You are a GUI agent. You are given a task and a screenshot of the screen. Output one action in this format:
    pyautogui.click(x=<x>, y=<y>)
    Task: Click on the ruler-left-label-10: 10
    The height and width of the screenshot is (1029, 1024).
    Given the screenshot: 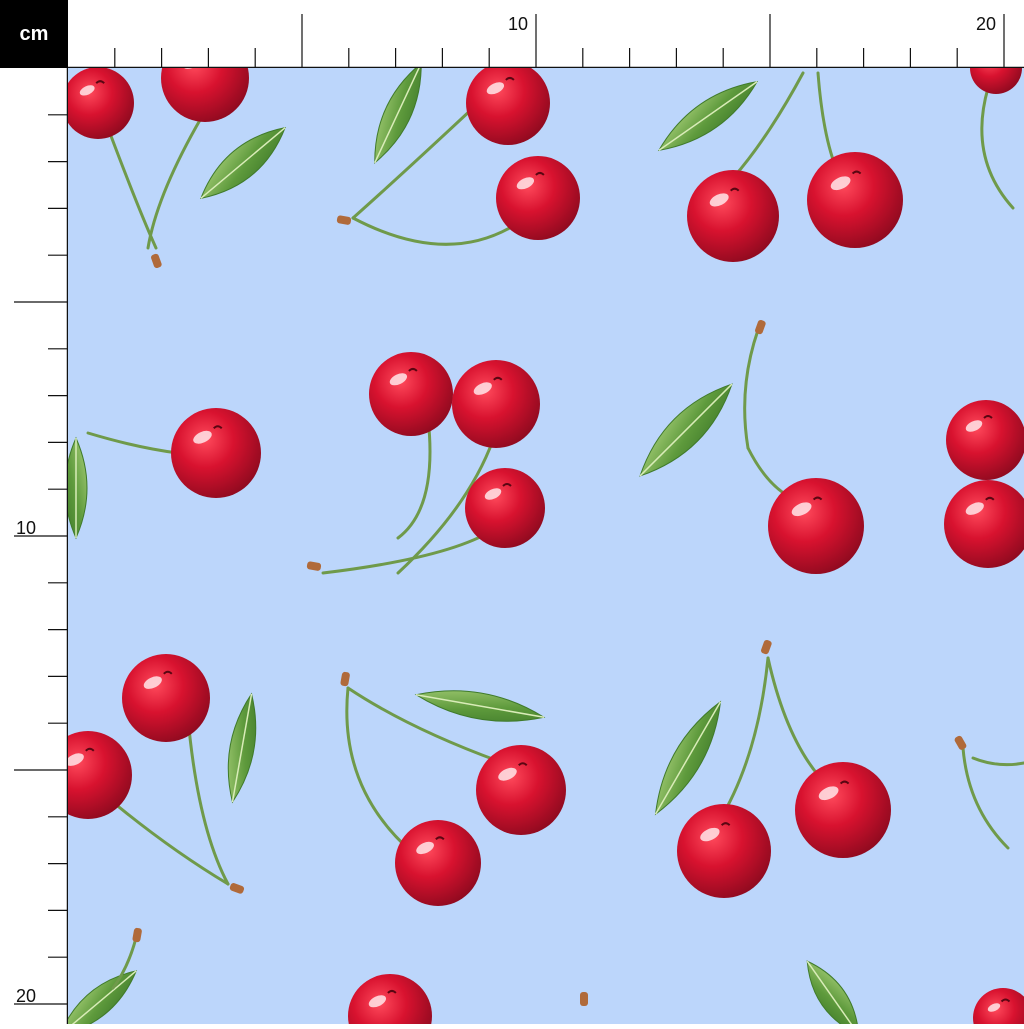 What is the action you would take?
    pyautogui.click(x=26, y=528)
    